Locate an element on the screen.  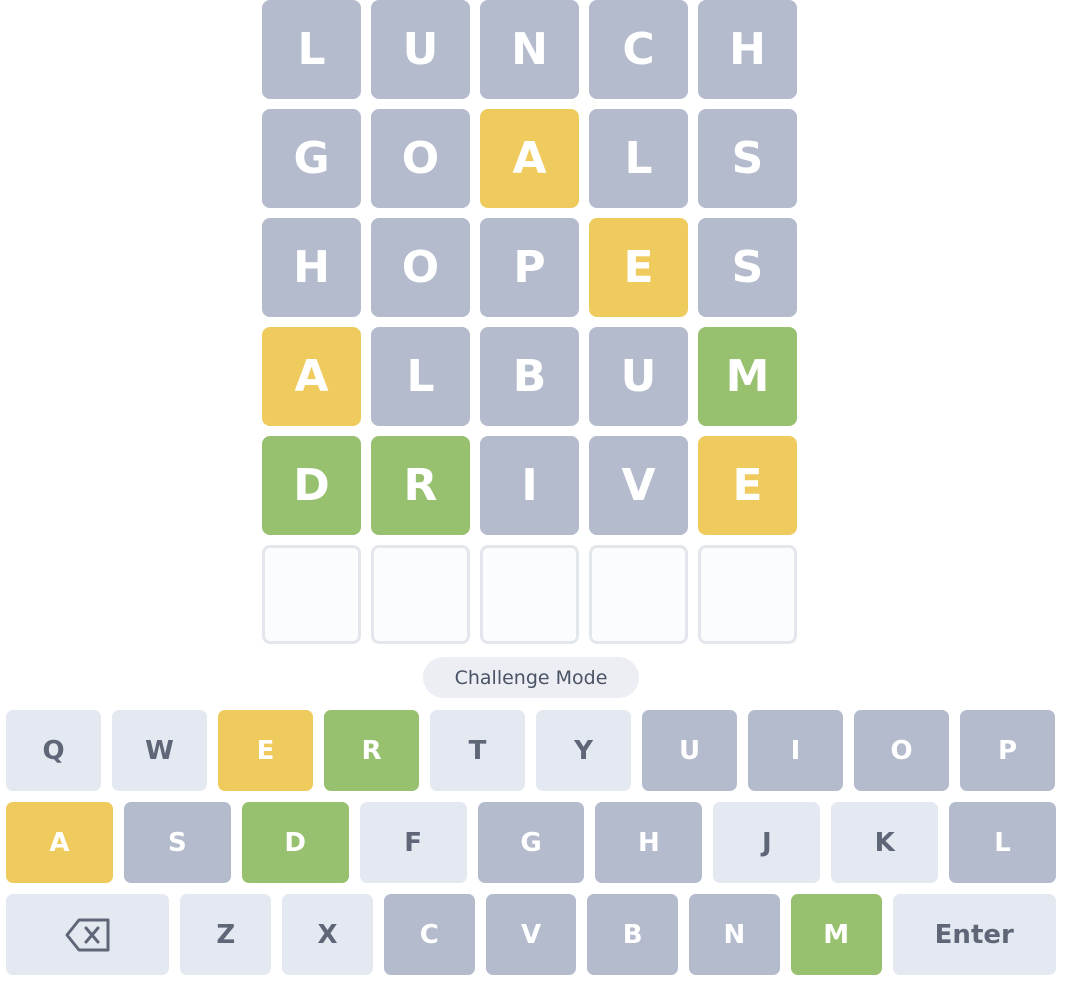
board-row: HOPES is located at coordinates (531, 267).